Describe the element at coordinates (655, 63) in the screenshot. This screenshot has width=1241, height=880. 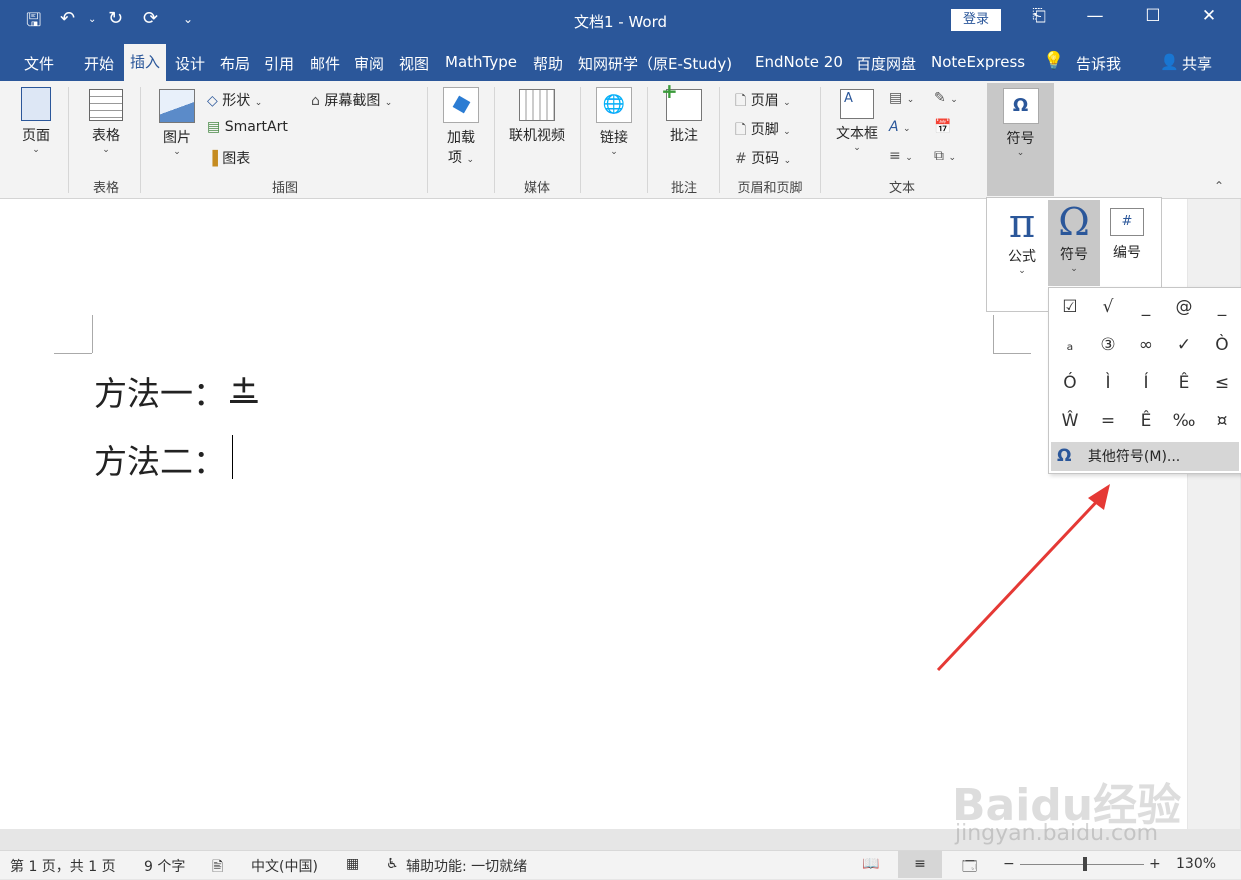
I see `tab-estudy: 知网研学（原E-Study)` at that location.